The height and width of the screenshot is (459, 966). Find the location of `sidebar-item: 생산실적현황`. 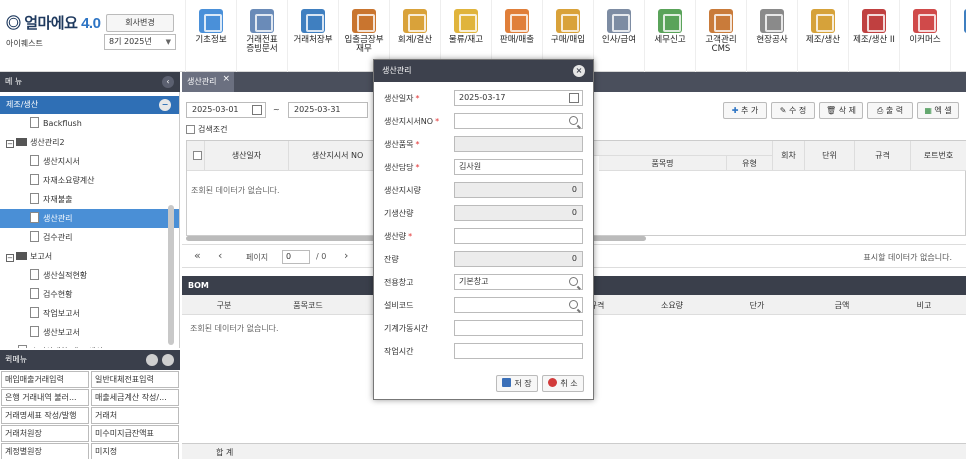

sidebar-item: 생산실적현황 is located at coordinates (89, 275).